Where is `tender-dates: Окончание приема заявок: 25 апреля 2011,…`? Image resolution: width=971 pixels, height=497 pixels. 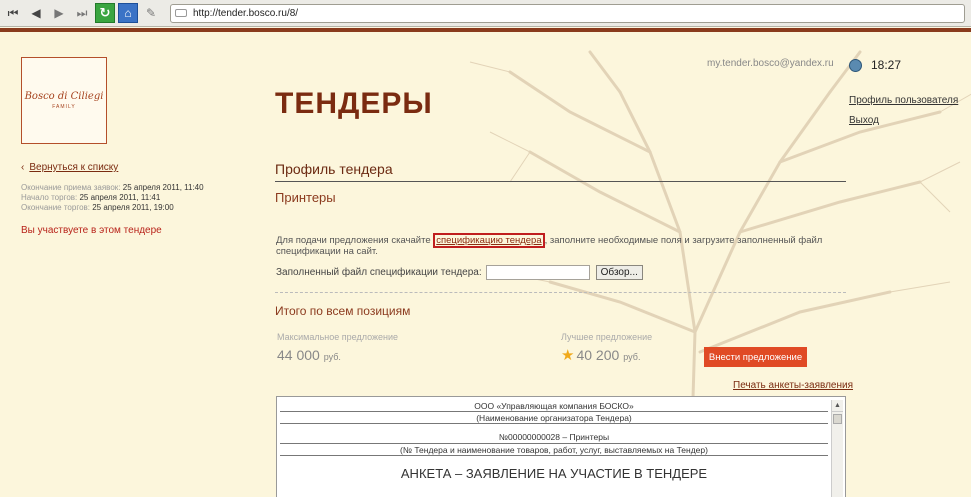 tender-dates: Окончание приема заявок: 25 апреля 2011,… is located at coordinates (112, 198).